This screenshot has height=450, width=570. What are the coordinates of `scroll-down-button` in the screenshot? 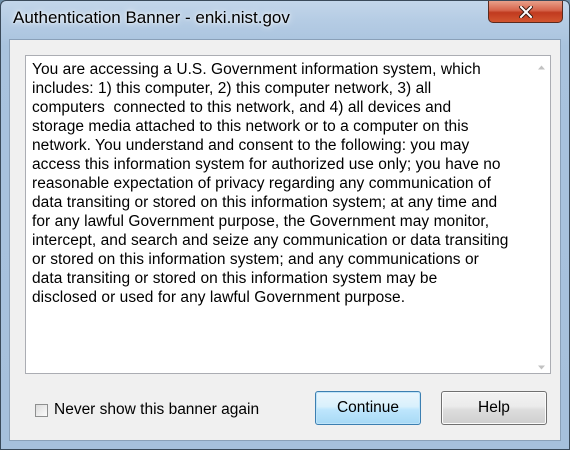 It's located at (541, 364).